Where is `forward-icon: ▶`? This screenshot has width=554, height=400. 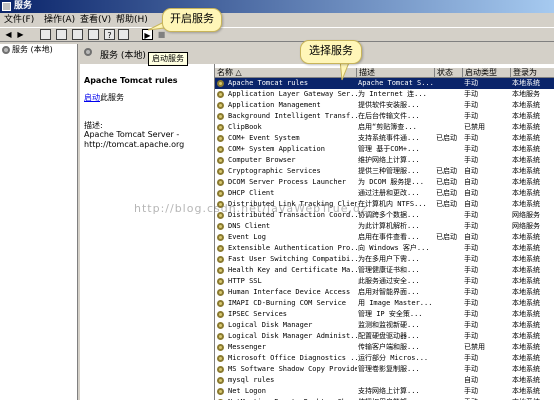 forward-icon: ▶ is located at coordinates (20, 34).